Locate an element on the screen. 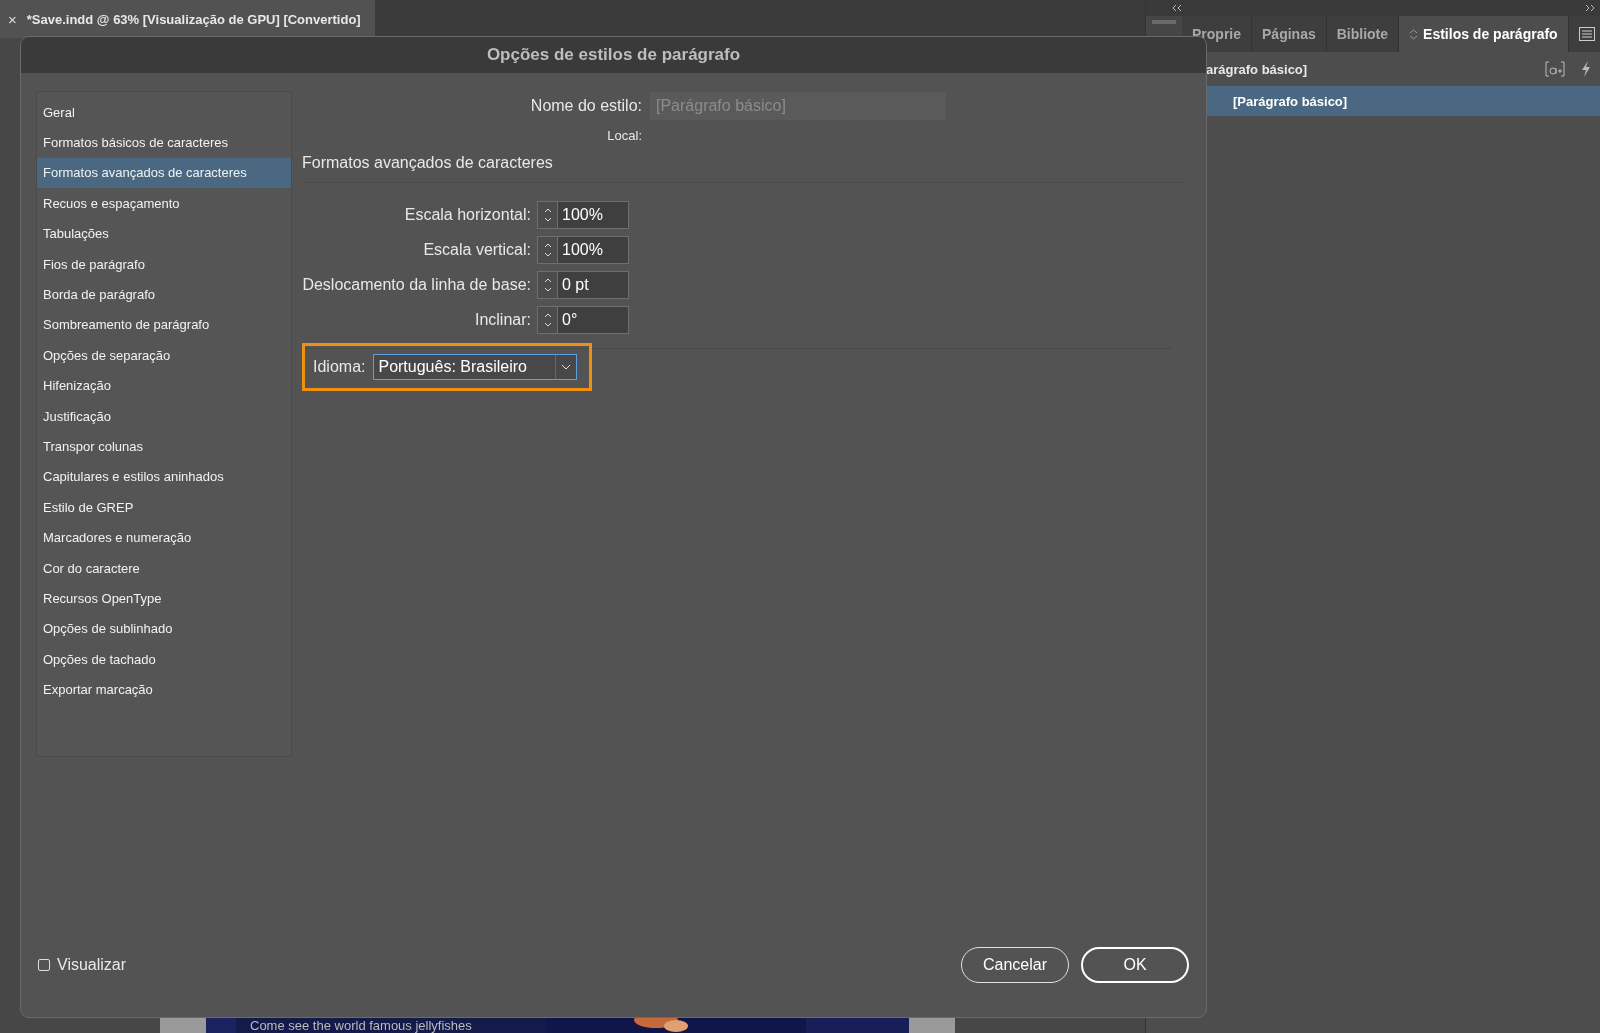 This screenshot has width=1600, height=1033. close-button: × is located at coordinates (12, 19).